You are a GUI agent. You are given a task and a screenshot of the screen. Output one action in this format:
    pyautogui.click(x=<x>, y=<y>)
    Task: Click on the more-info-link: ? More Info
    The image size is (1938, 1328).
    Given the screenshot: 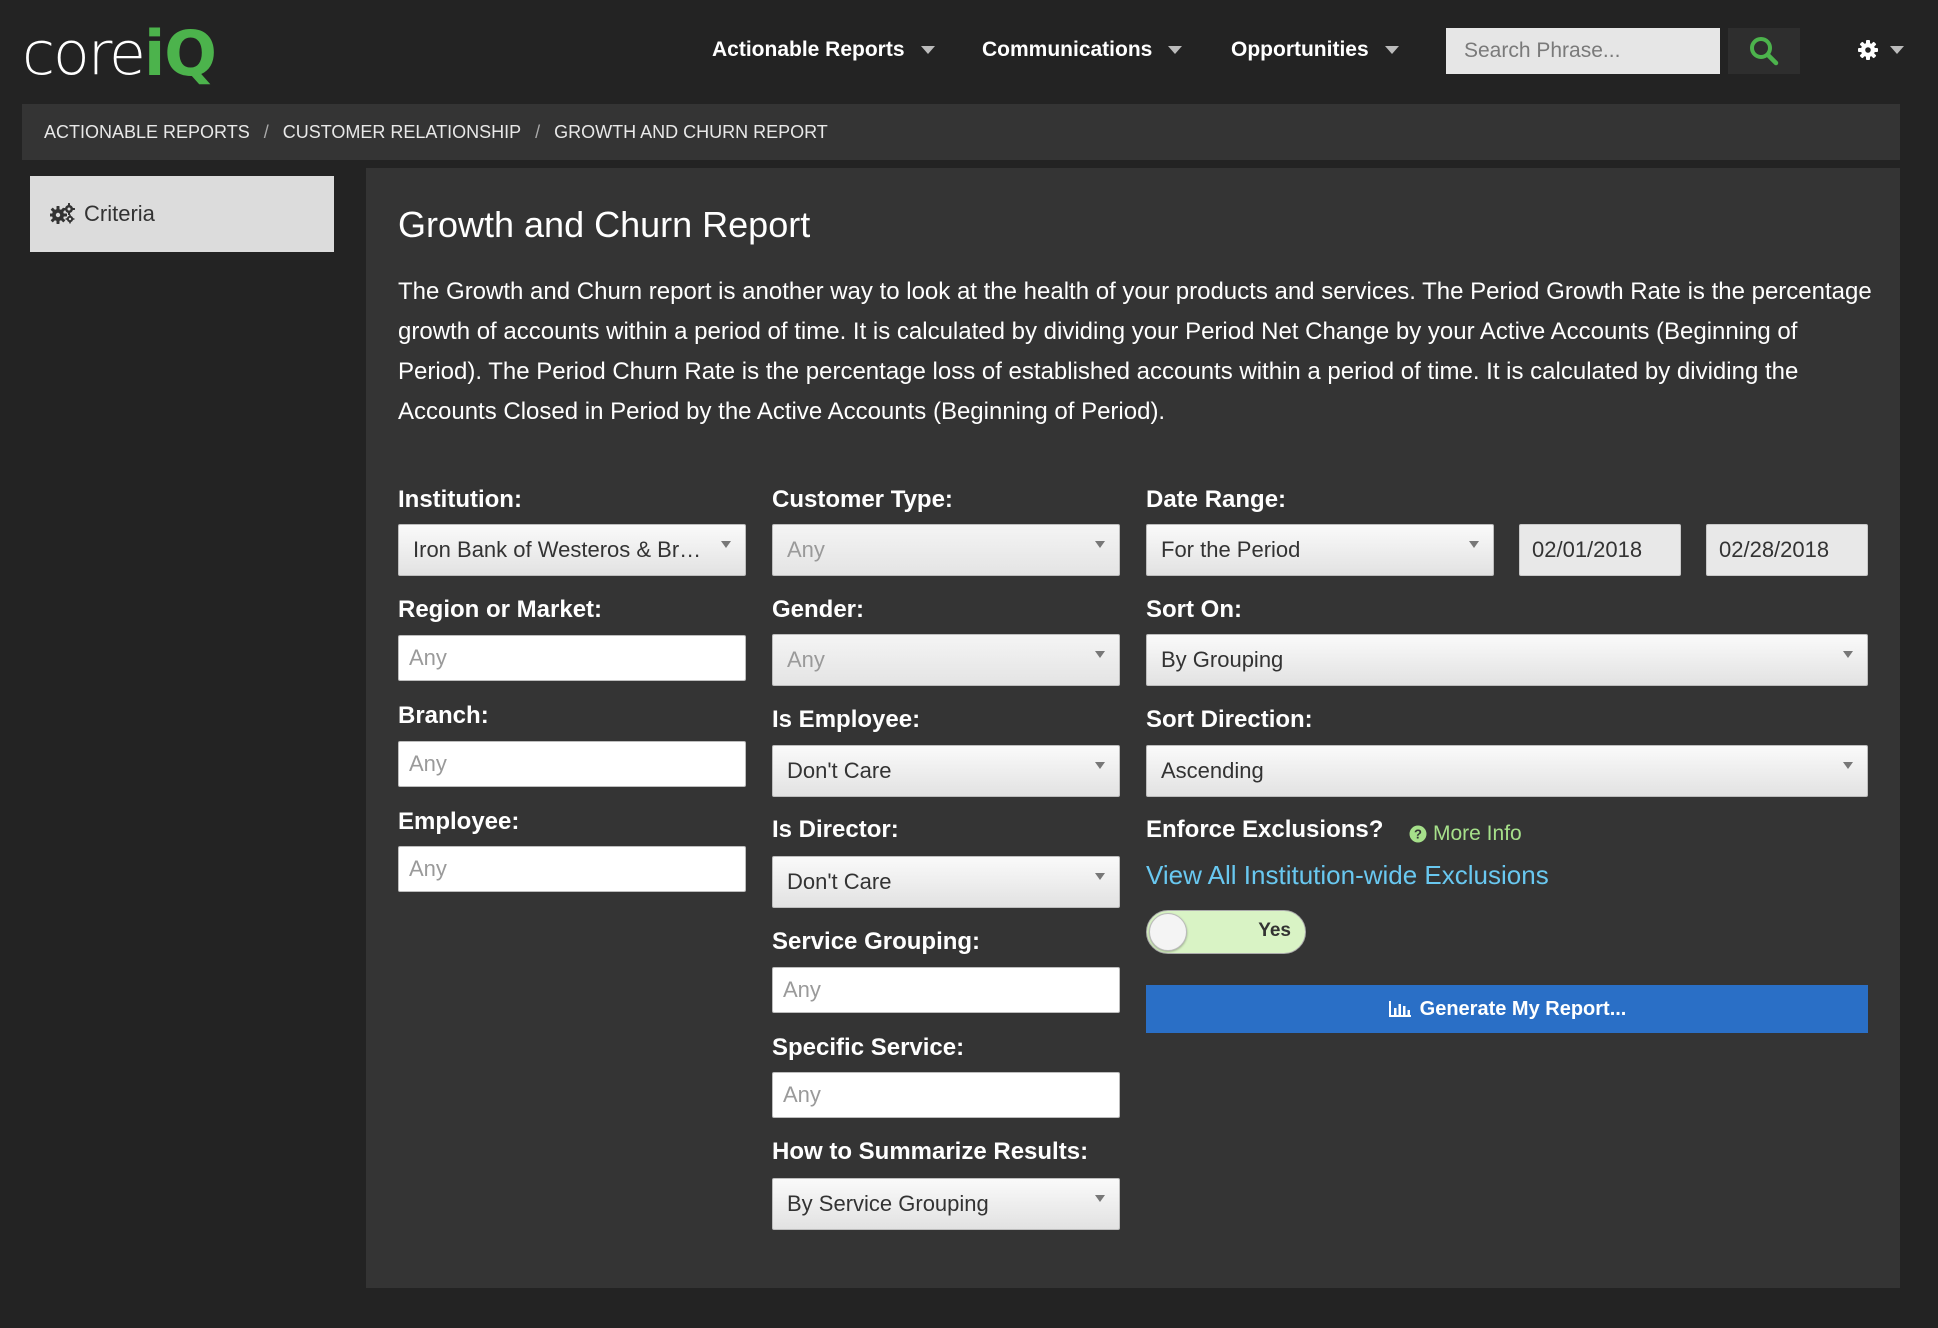 What is the action you would take?
    pyautogui.click(x=1465, y=834)
    